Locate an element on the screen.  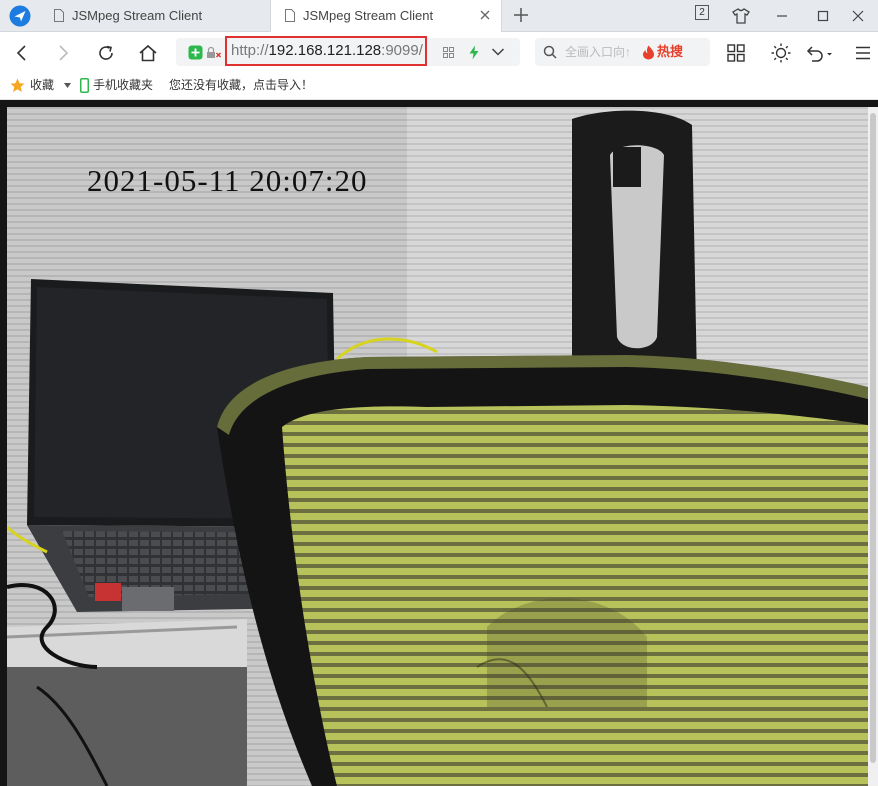
search-placeholder: 全画入口向↑ is located at coordinates (598, 52).